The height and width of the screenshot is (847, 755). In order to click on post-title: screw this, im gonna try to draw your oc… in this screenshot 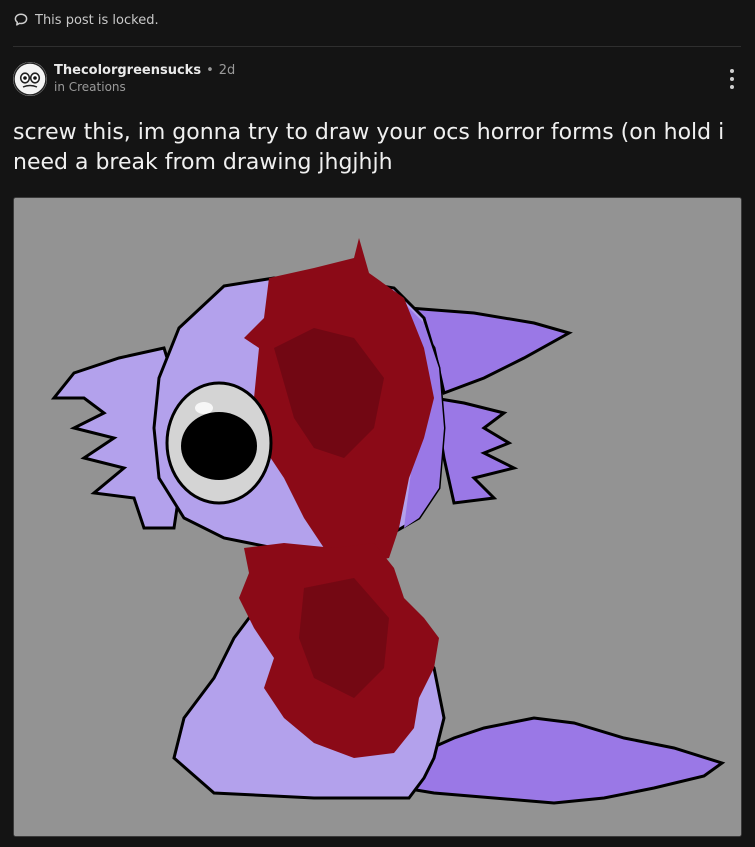, I will do `click(369, 147)`.